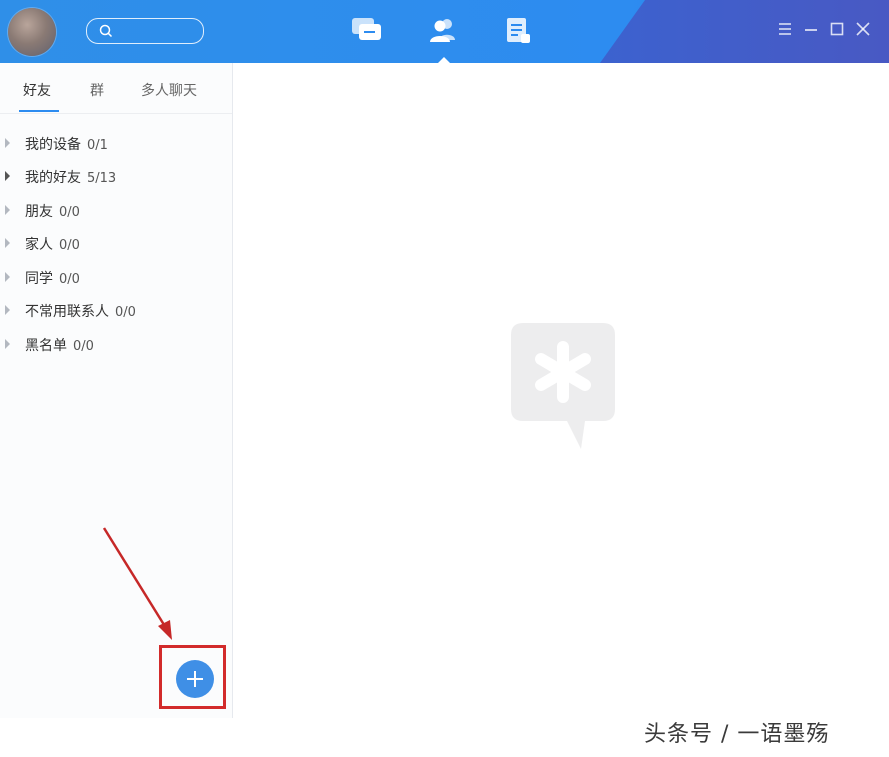 The image size is (889, 757). What do you see at coordinates (39, 212) in the screenshot?
I see `group-name: 朋友` at bounding box center [39, 212].